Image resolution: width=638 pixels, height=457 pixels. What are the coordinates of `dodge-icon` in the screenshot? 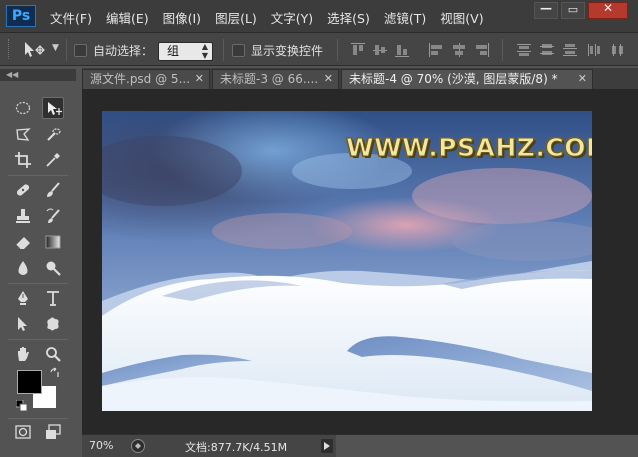 It's located at (53, 268).